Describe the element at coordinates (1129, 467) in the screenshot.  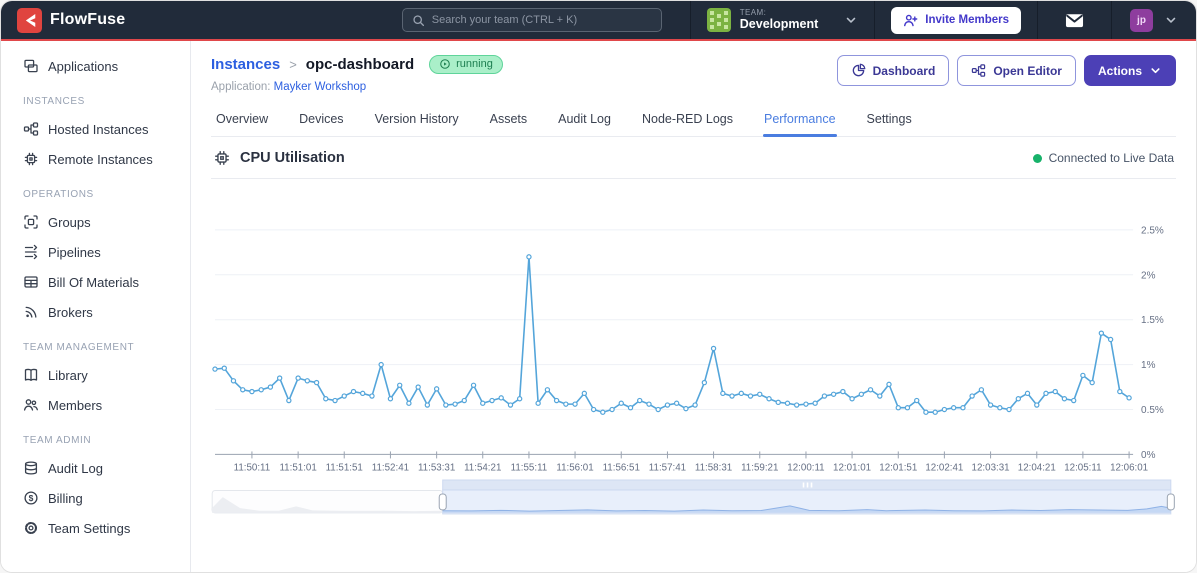
I see `svg-text: 12:06:01` at that location.